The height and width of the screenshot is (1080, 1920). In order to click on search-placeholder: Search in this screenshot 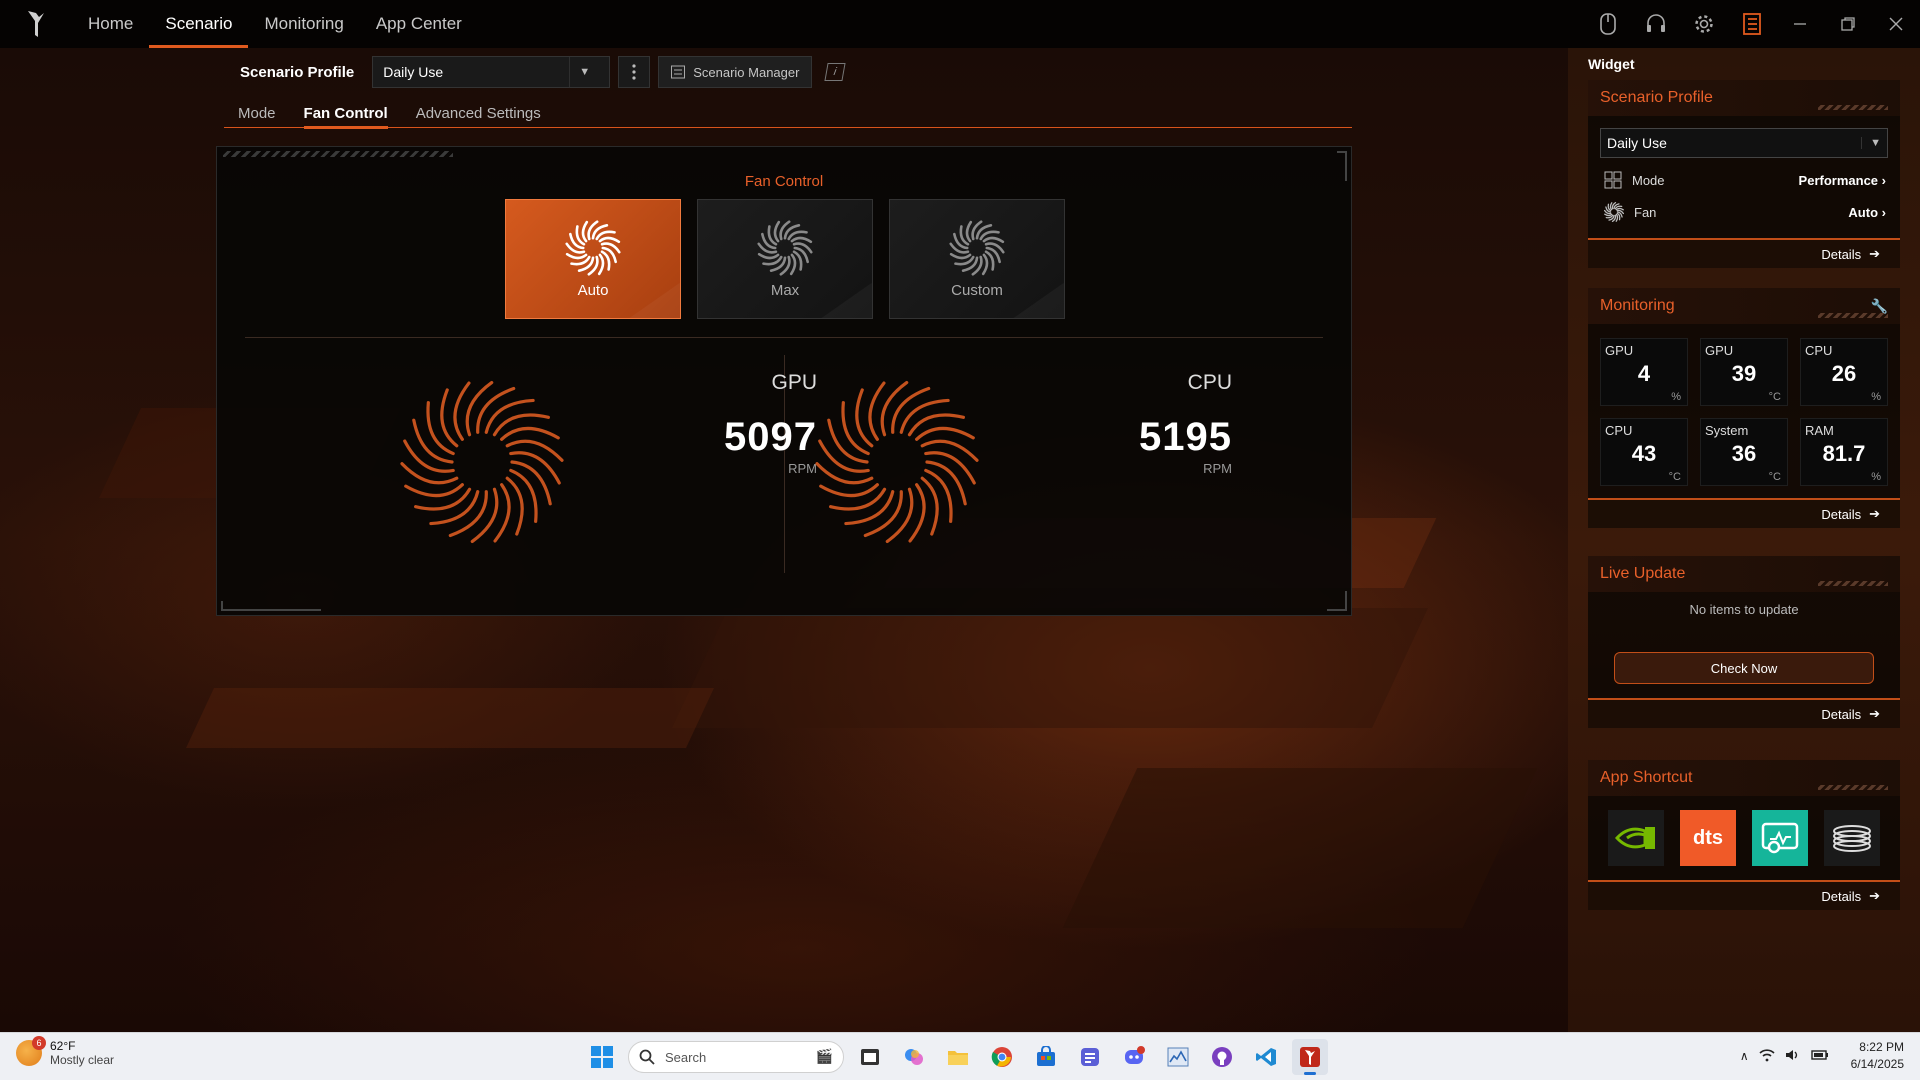, I will do `click(686, 1057)`.